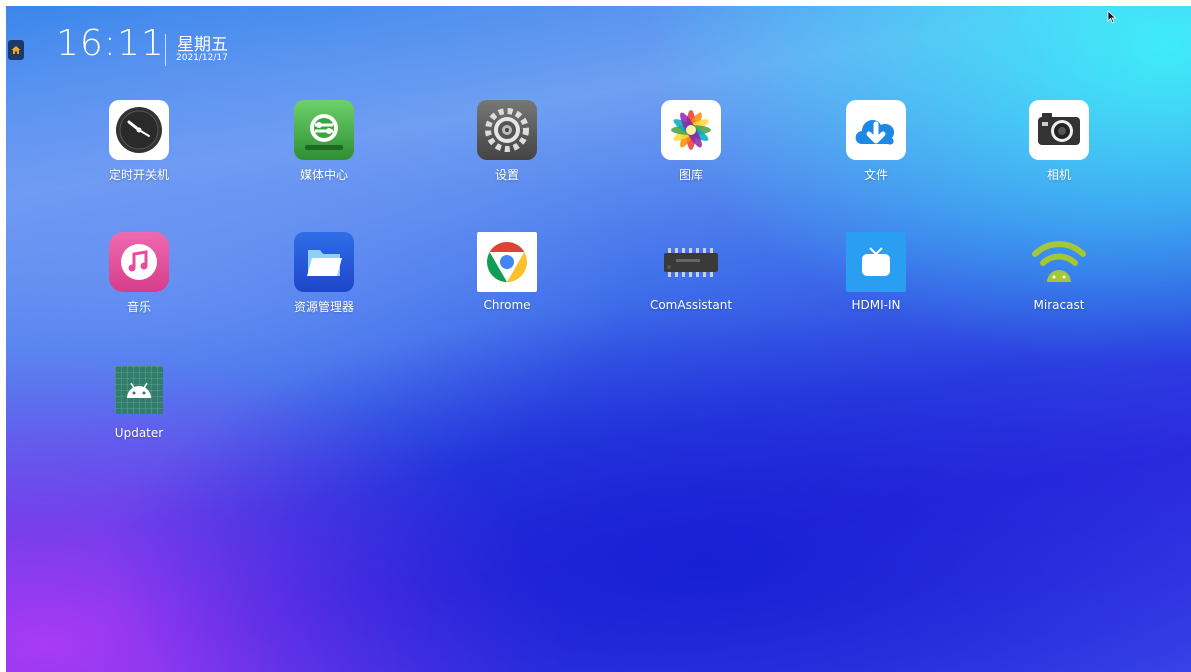 Image resolution: width=1191 pixels, height=672 pixels. Describe the element at coordinates (691, 262) in the screenshot. I see `chip-icon` at that location.